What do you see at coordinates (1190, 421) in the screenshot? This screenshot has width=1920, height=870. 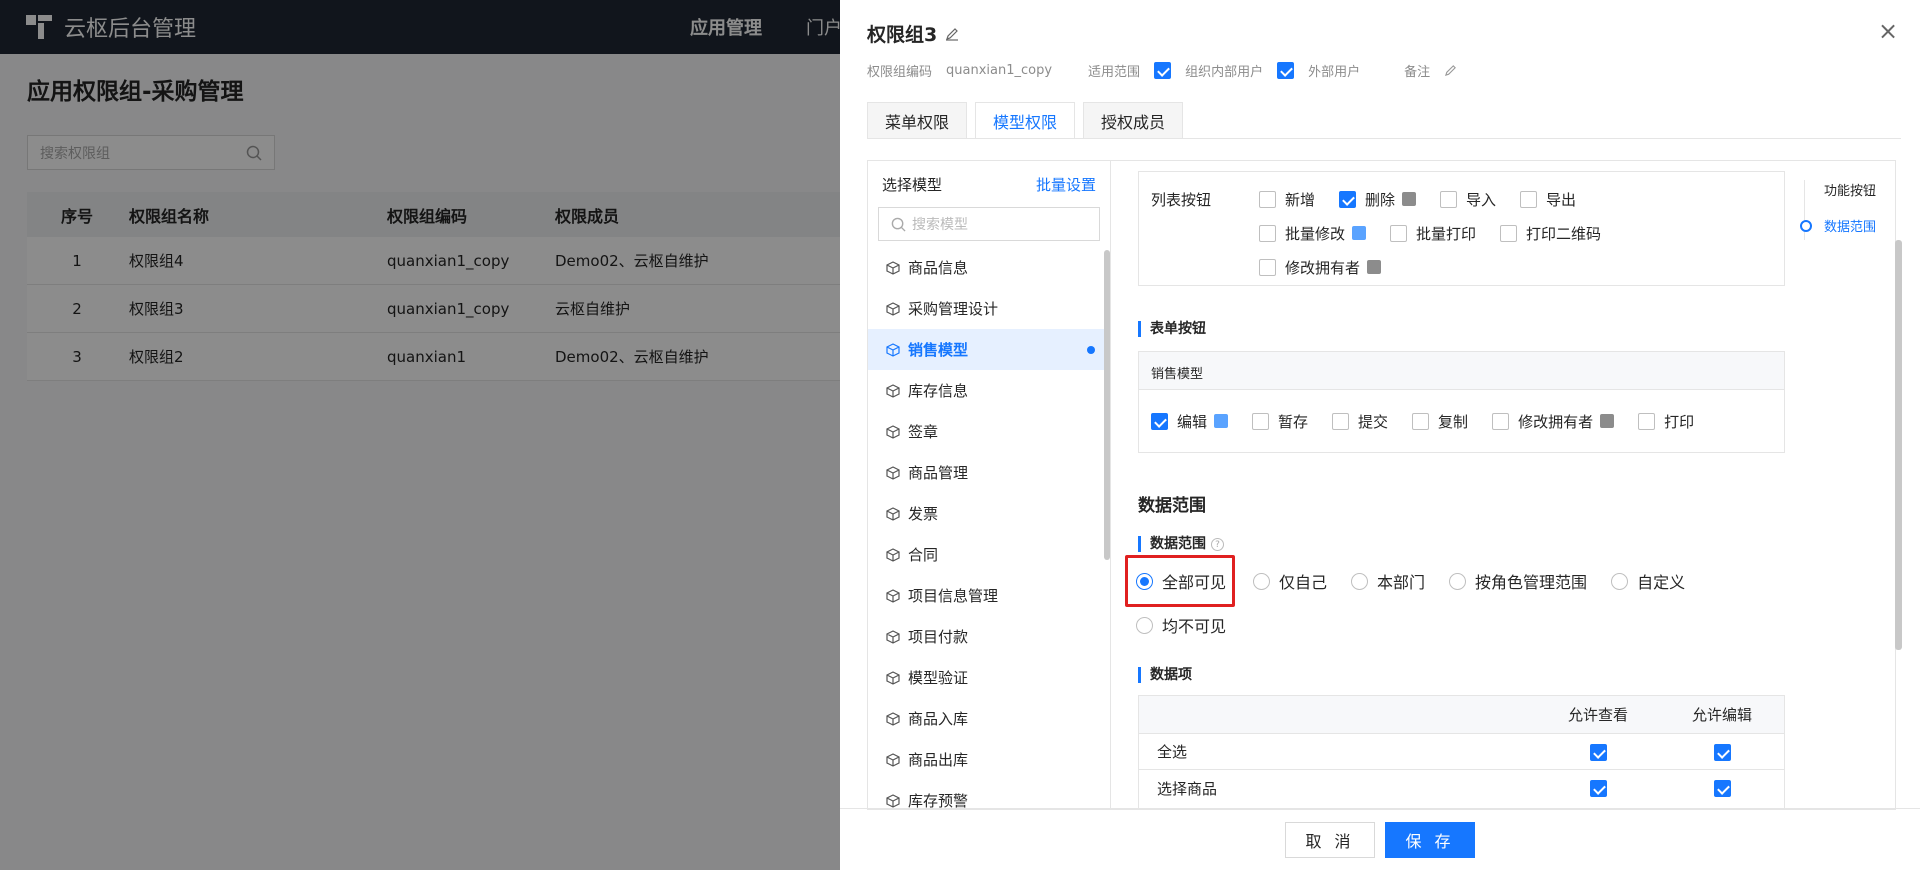 I see `option-edit: 编辑` at bounding box center [1190, 421].